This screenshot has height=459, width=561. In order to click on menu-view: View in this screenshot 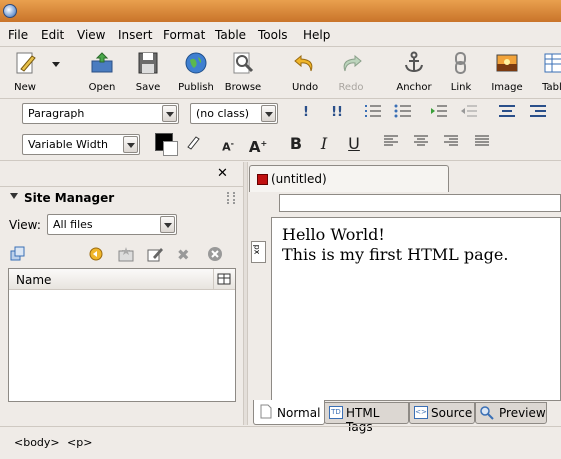, I will do `click(91, 35)`.